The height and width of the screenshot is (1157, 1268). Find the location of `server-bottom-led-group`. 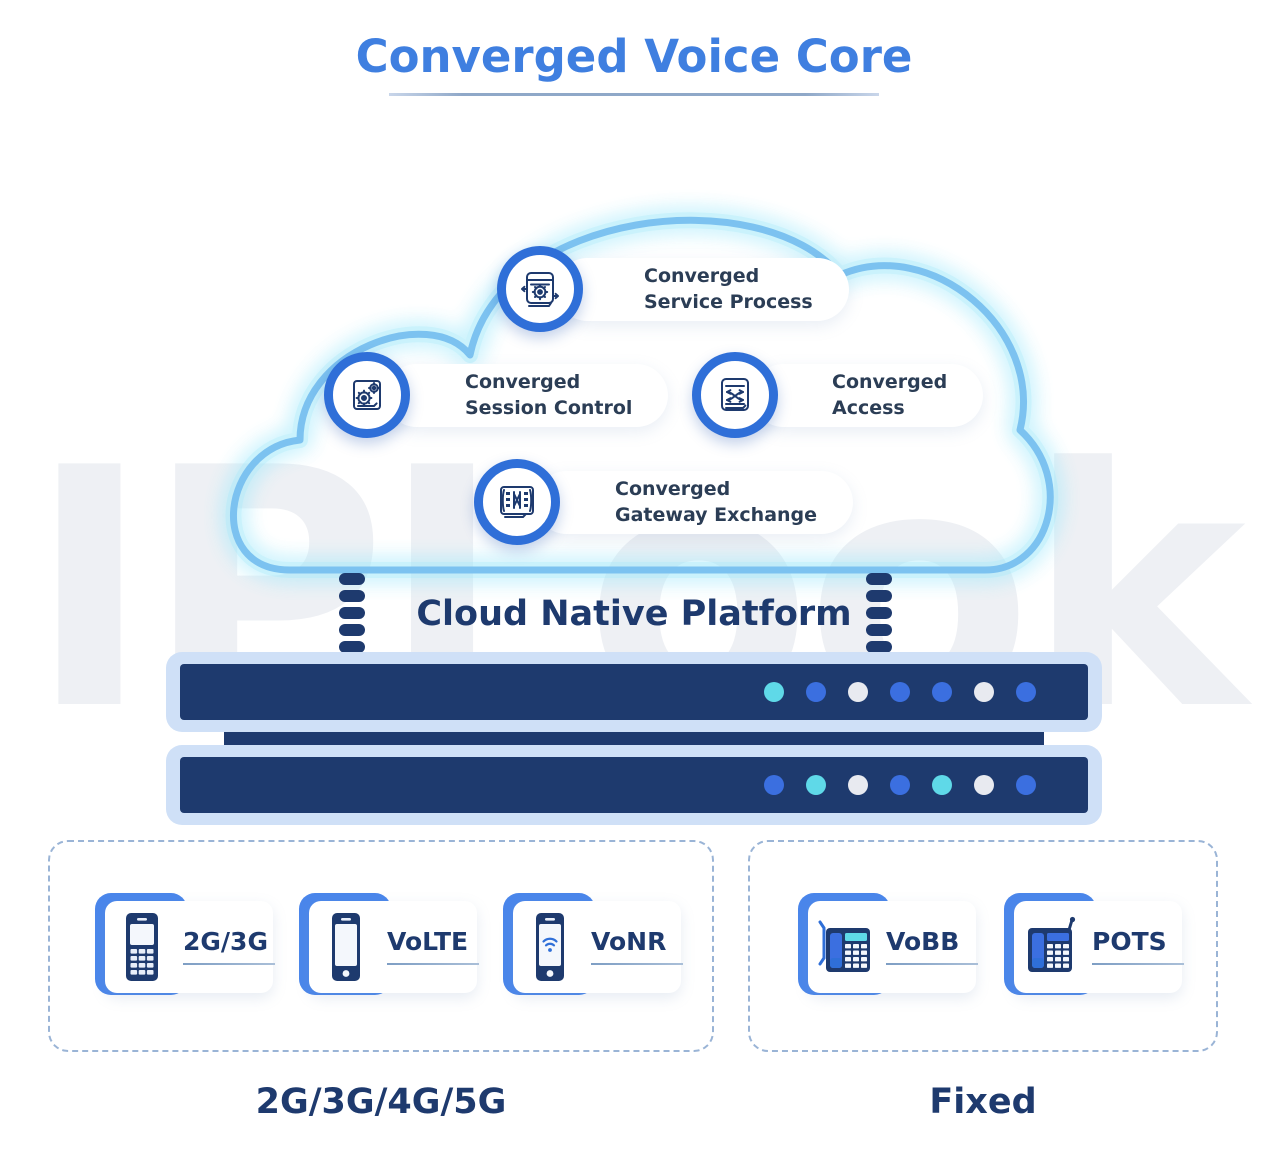

server-bottom-led-group is located at coordinates (900, 785).